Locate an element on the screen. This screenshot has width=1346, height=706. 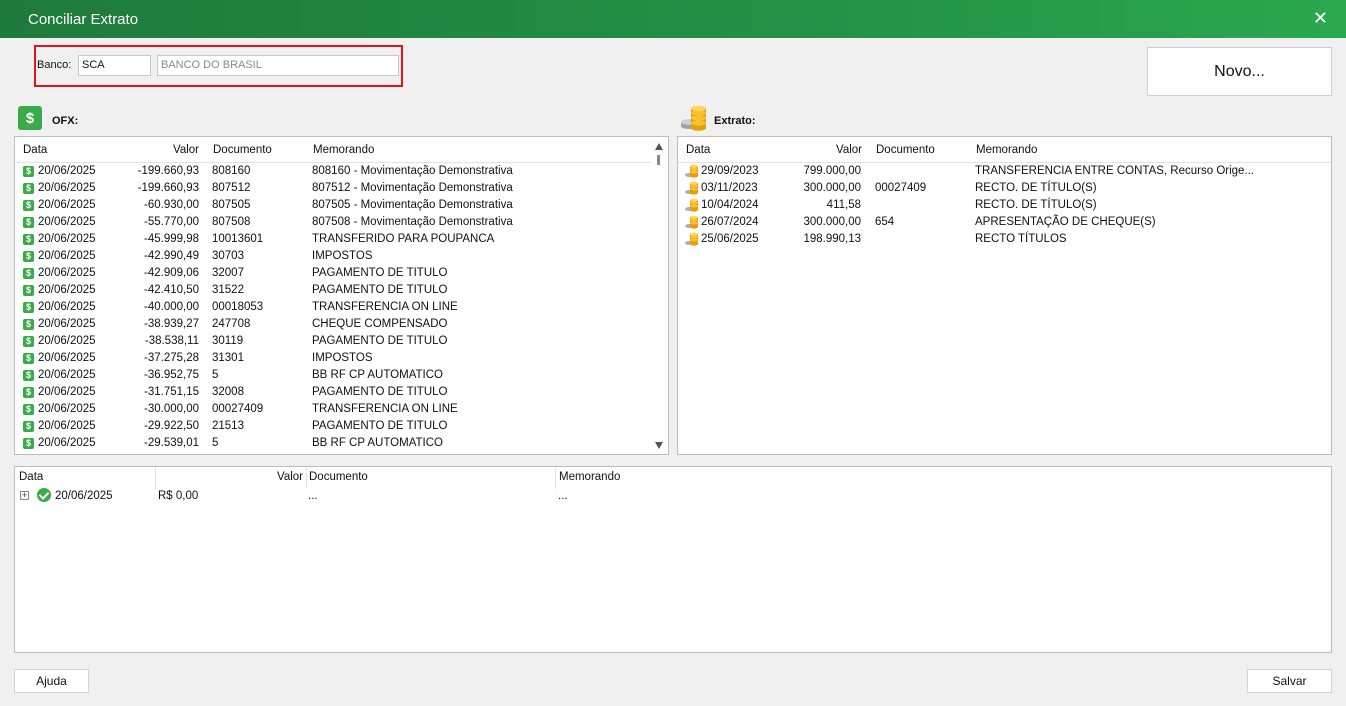
row-documento: 31522 is located at coordinates (228, 290).